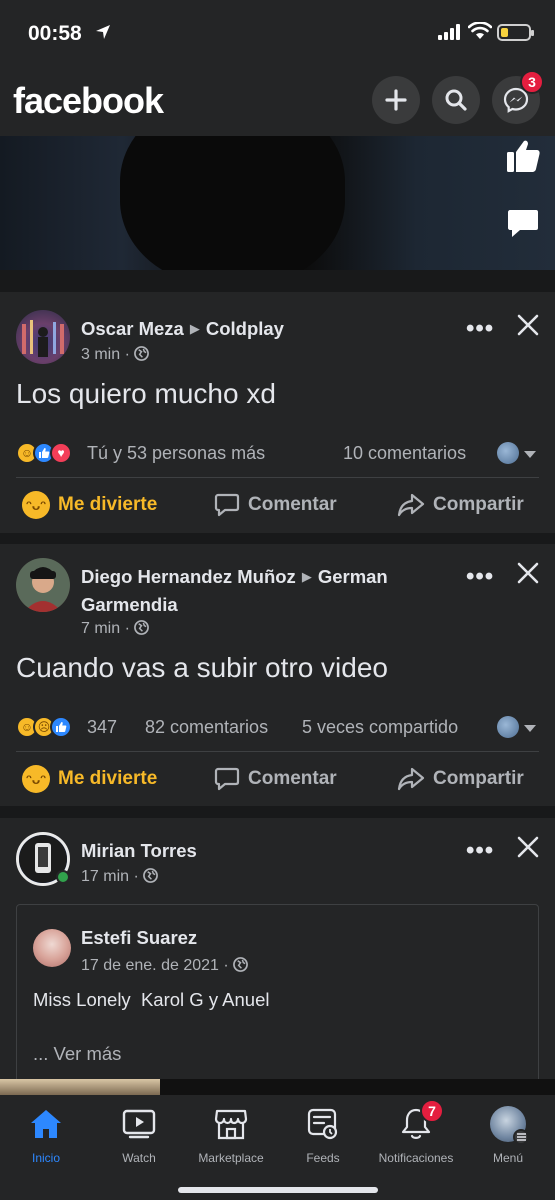  I want to click on signal-icon, so click(449, 32).